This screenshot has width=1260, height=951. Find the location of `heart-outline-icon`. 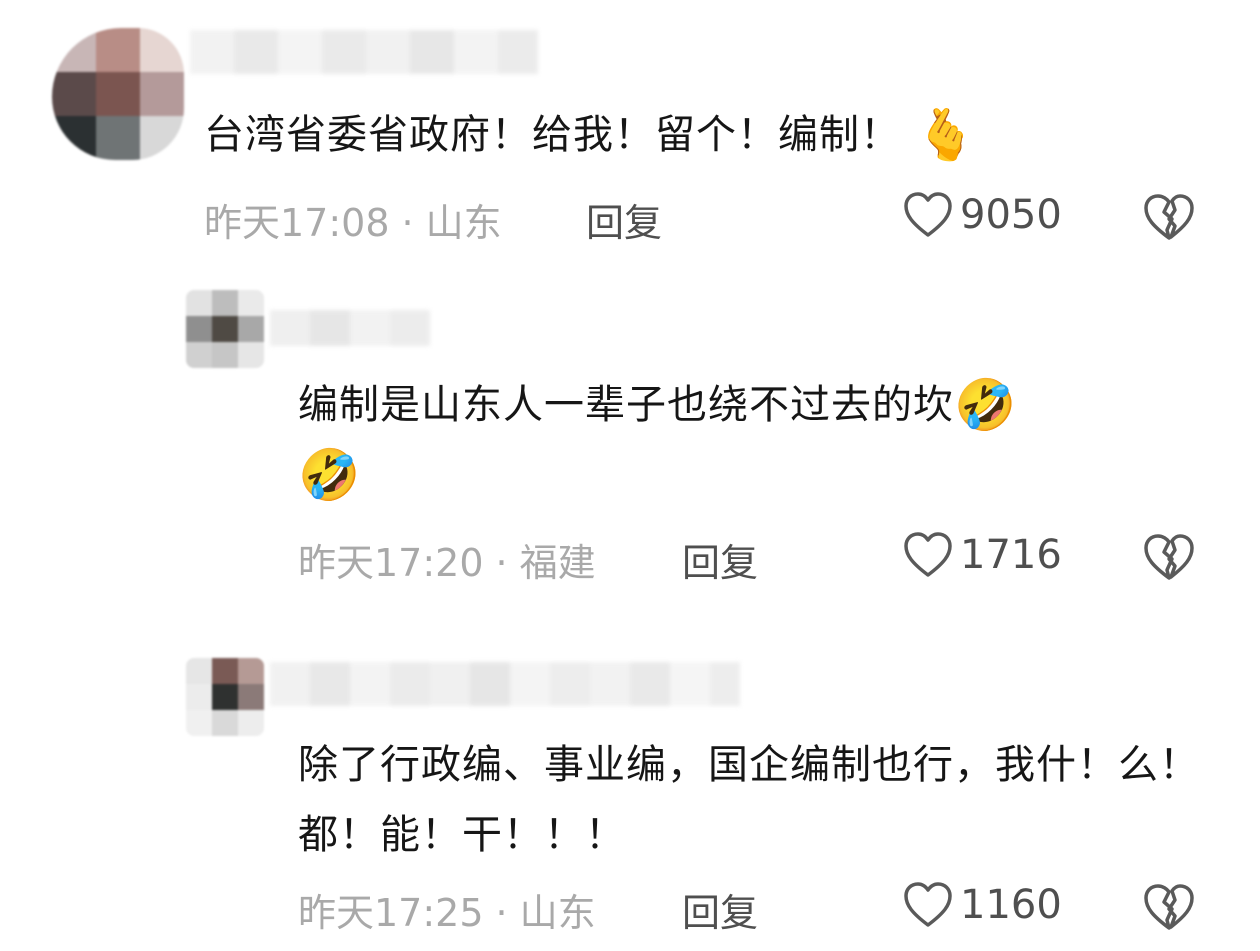

heart-outline-icon is located at coordinates (928, 904).